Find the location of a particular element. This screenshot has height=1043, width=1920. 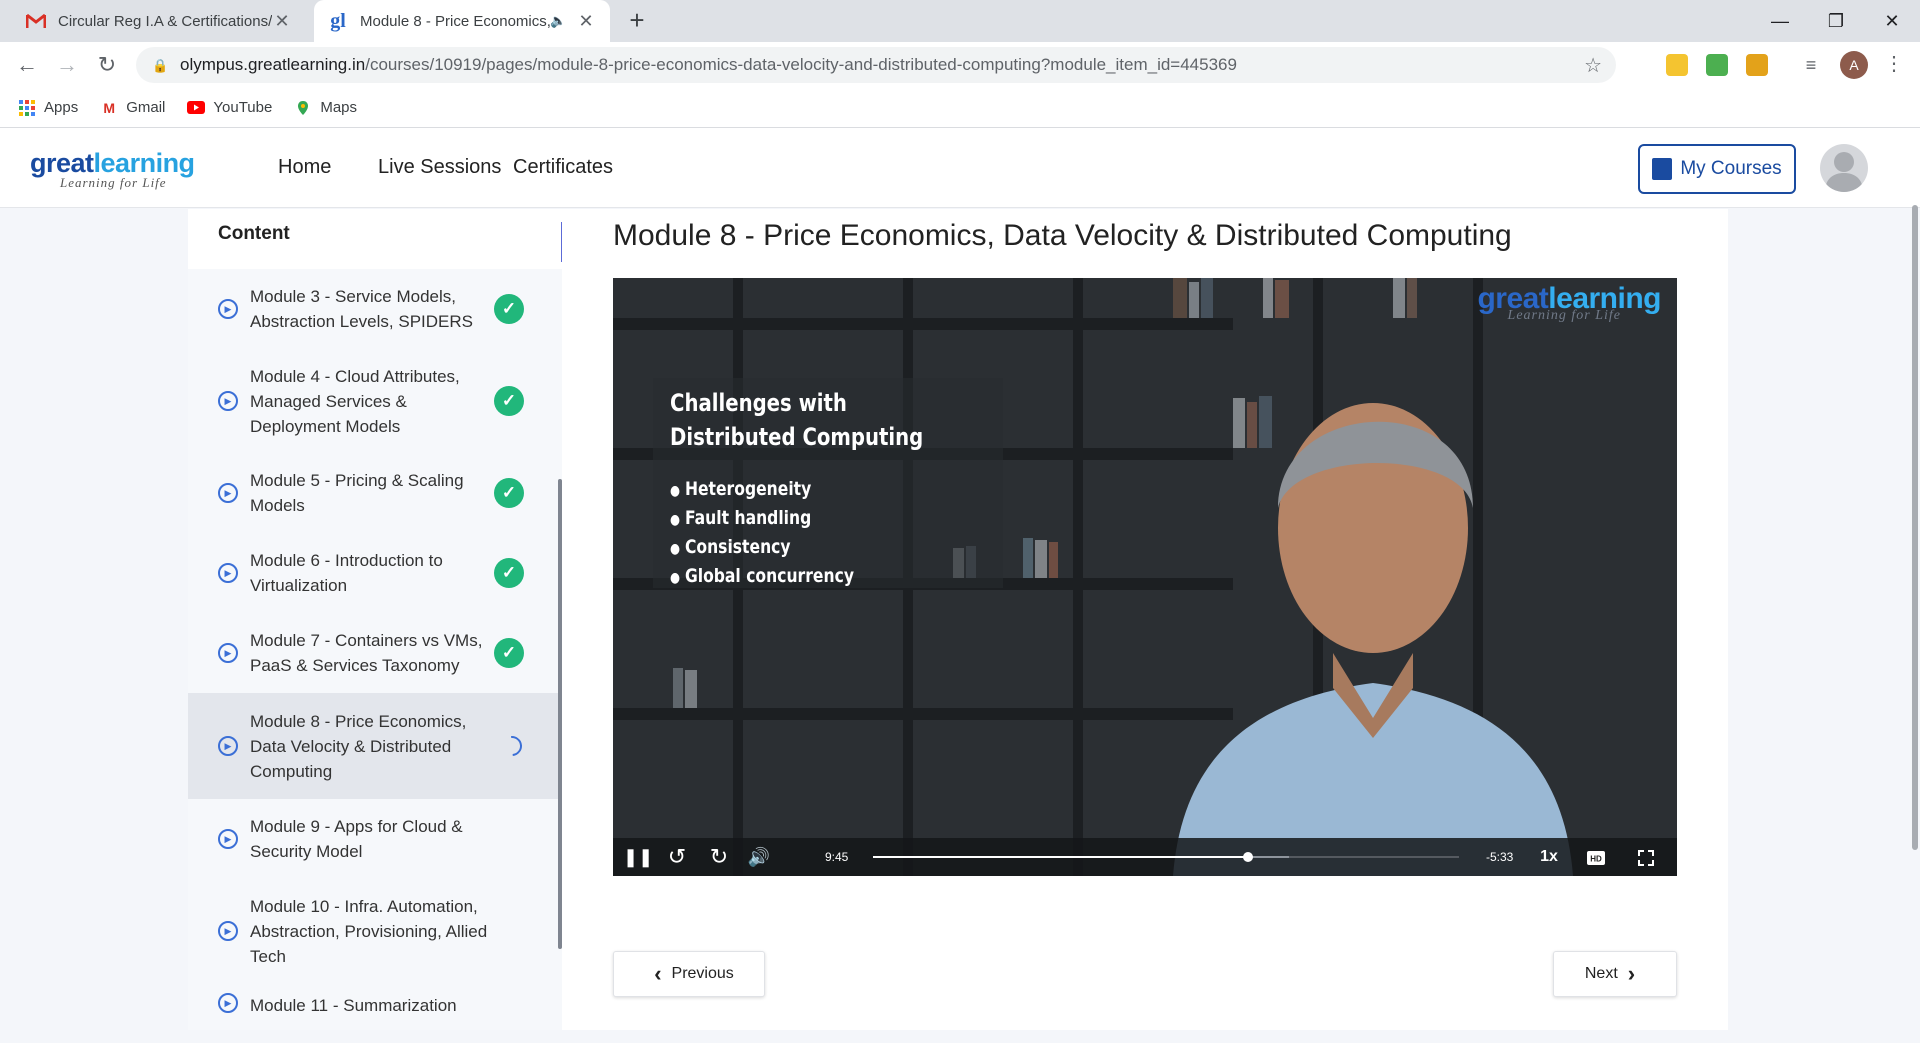

module-title: Module 5 - Pricing & Scaling Models is located at coordinates (357, 493).